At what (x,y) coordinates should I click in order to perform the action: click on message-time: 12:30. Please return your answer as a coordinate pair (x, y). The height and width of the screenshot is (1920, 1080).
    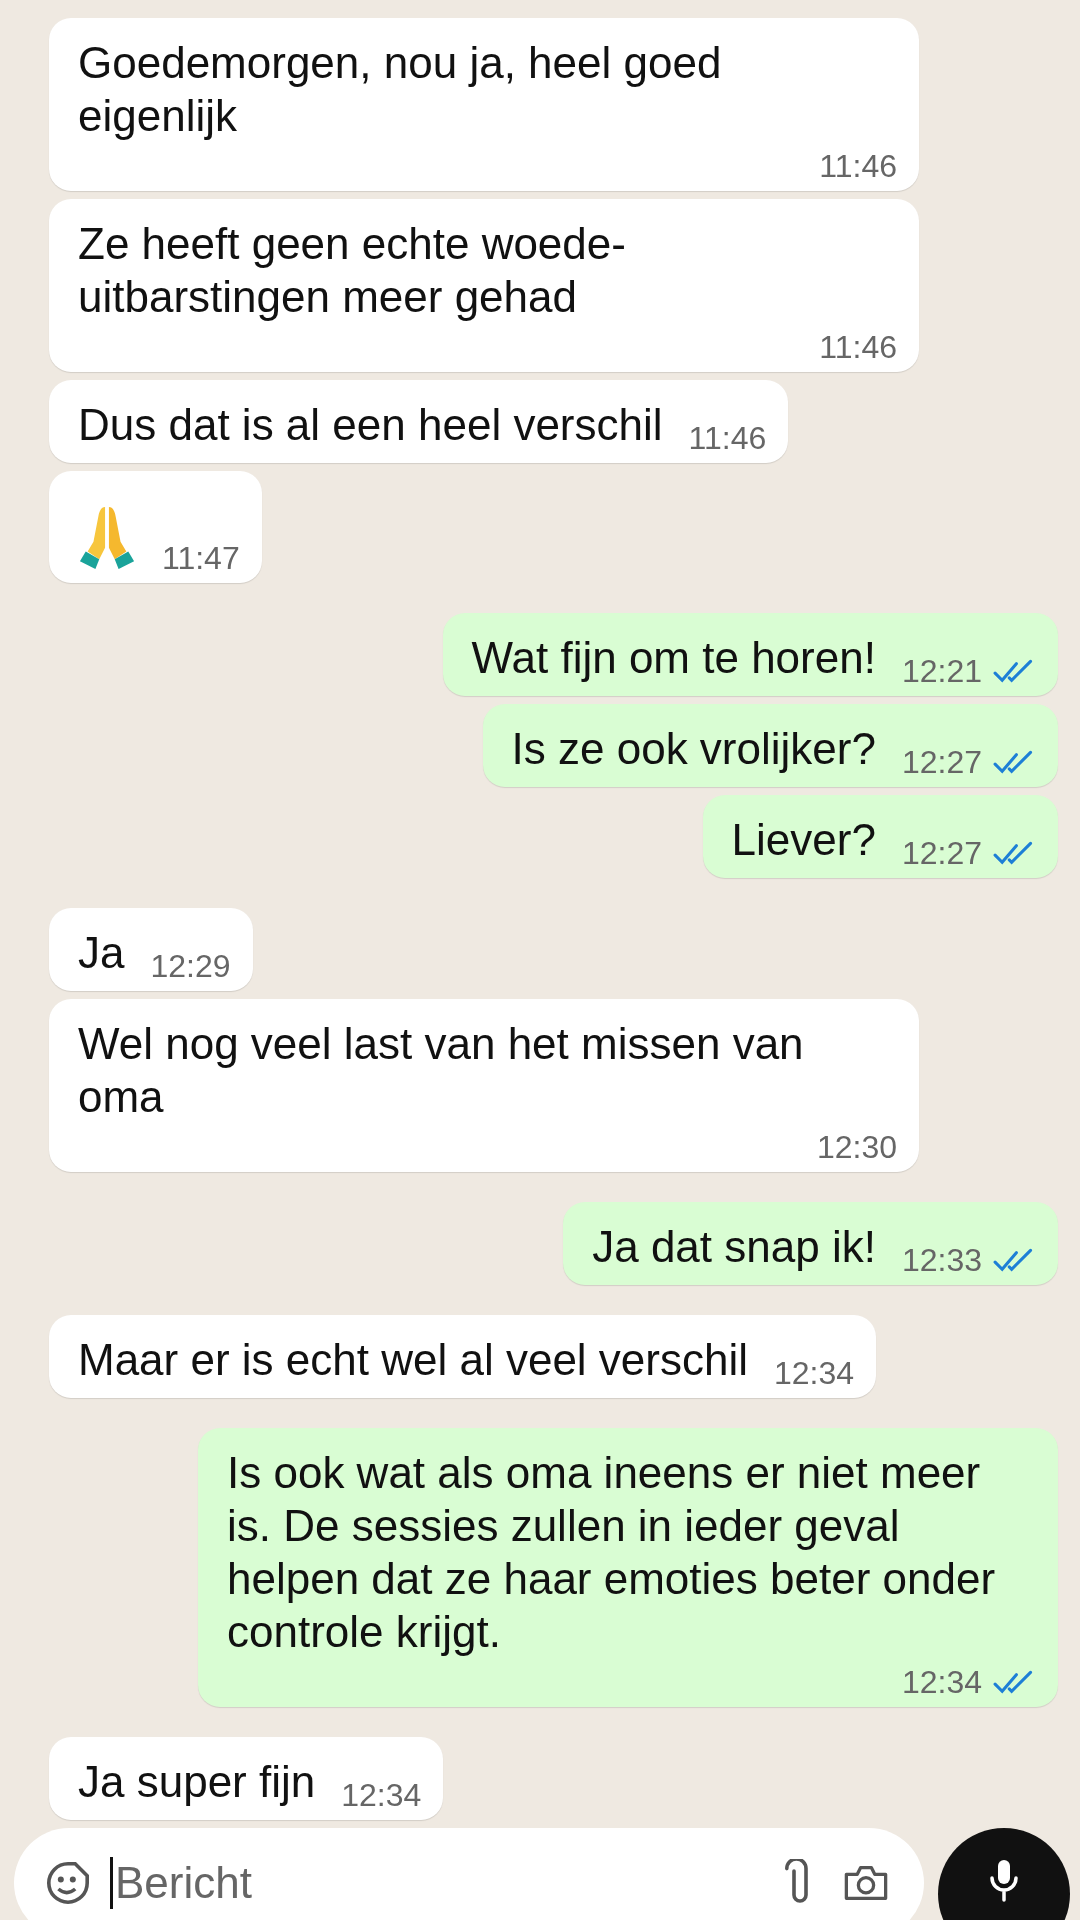
    Looking at the image, I should click on (856, 1147).